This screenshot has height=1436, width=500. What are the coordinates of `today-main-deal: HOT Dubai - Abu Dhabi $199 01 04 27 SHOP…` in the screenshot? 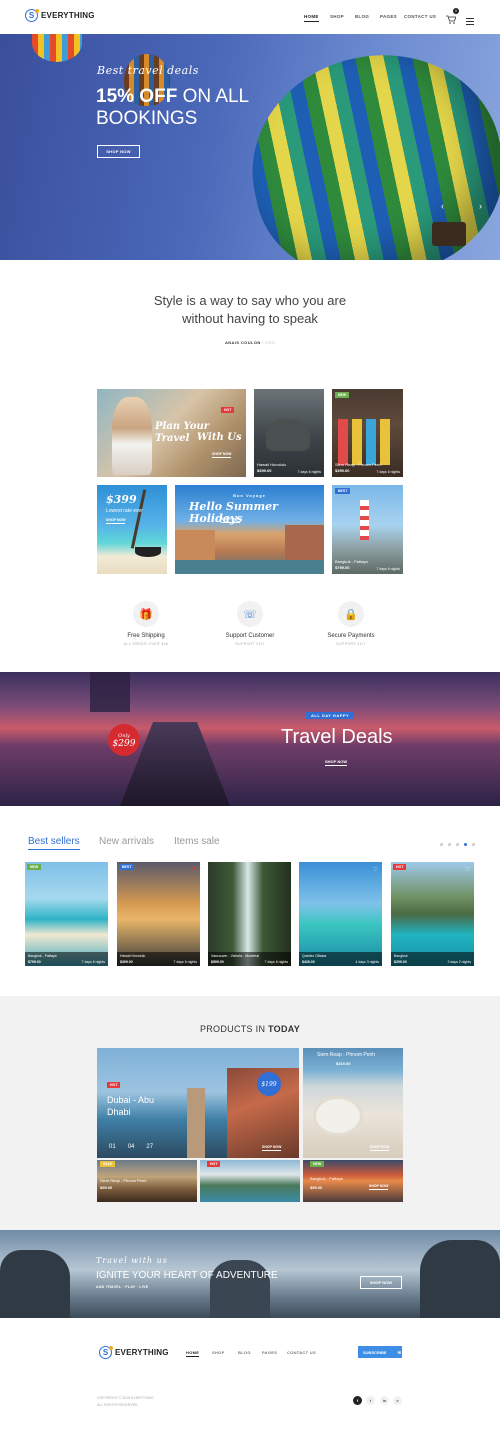 It's located at (198, 1103).